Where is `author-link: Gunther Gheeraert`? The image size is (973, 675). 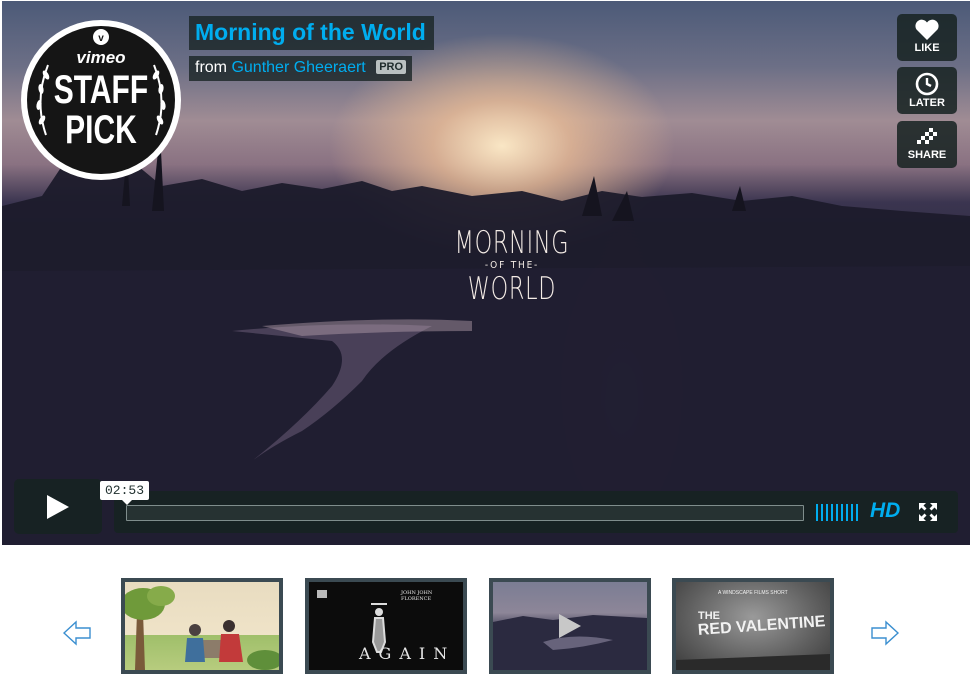
author-link: Gunther Gheeraert is located at coordinates (298, 67).